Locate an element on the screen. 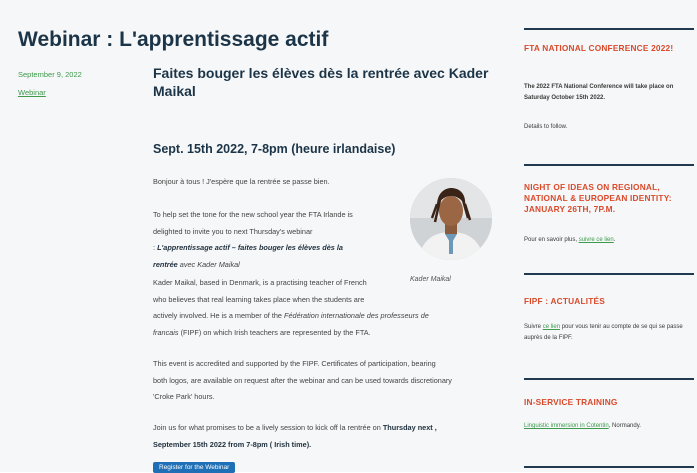  text-fragment: avec Kader Maikal is located at coordinates (208, 264).